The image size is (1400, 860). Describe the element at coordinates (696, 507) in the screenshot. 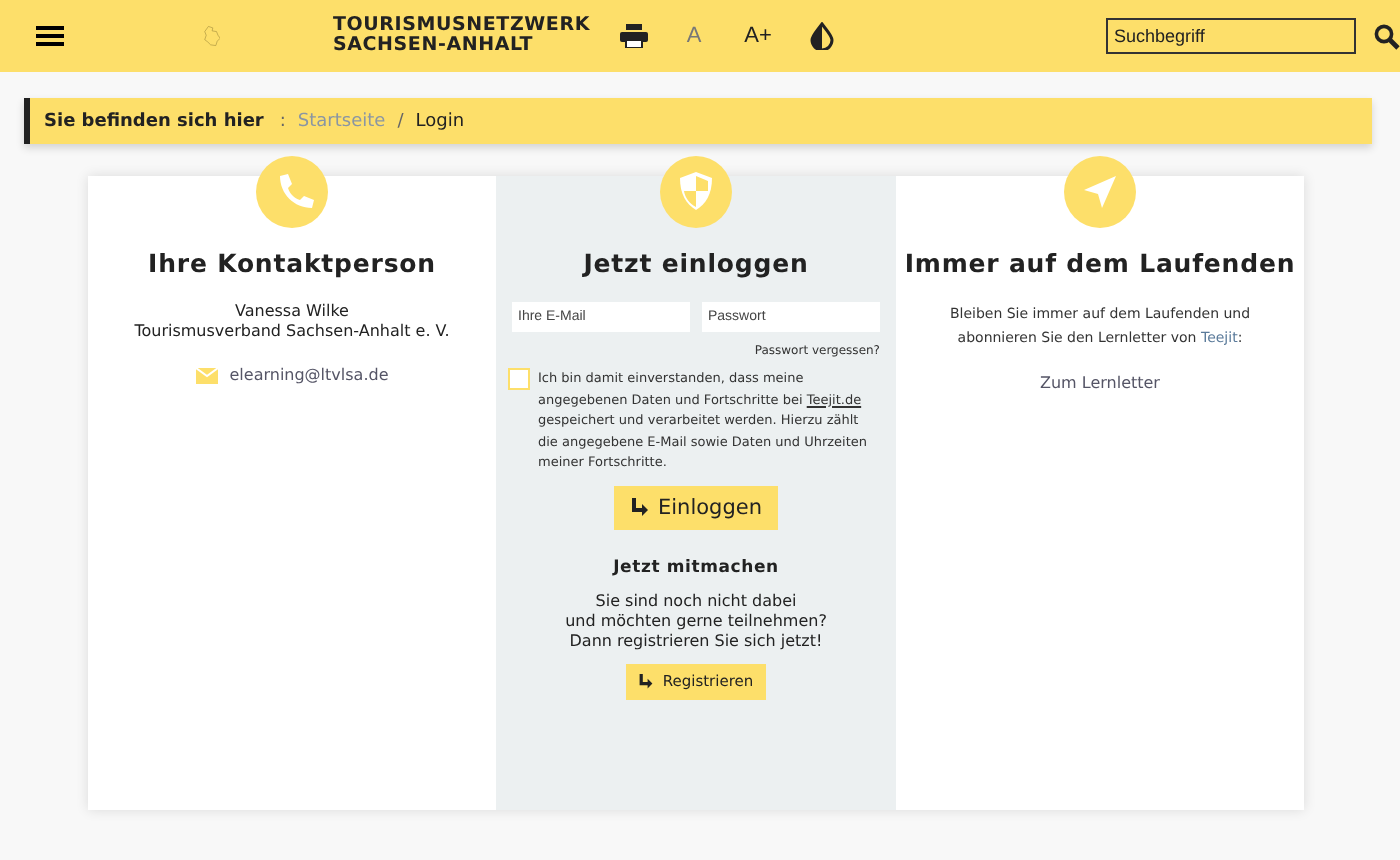

I see `login-button: Einloggen` at that location.